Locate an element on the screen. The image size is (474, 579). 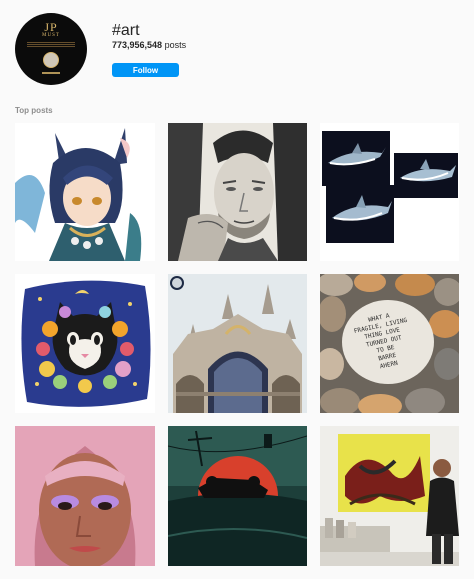
post-image-sharks is located at coordinates (389, 192).